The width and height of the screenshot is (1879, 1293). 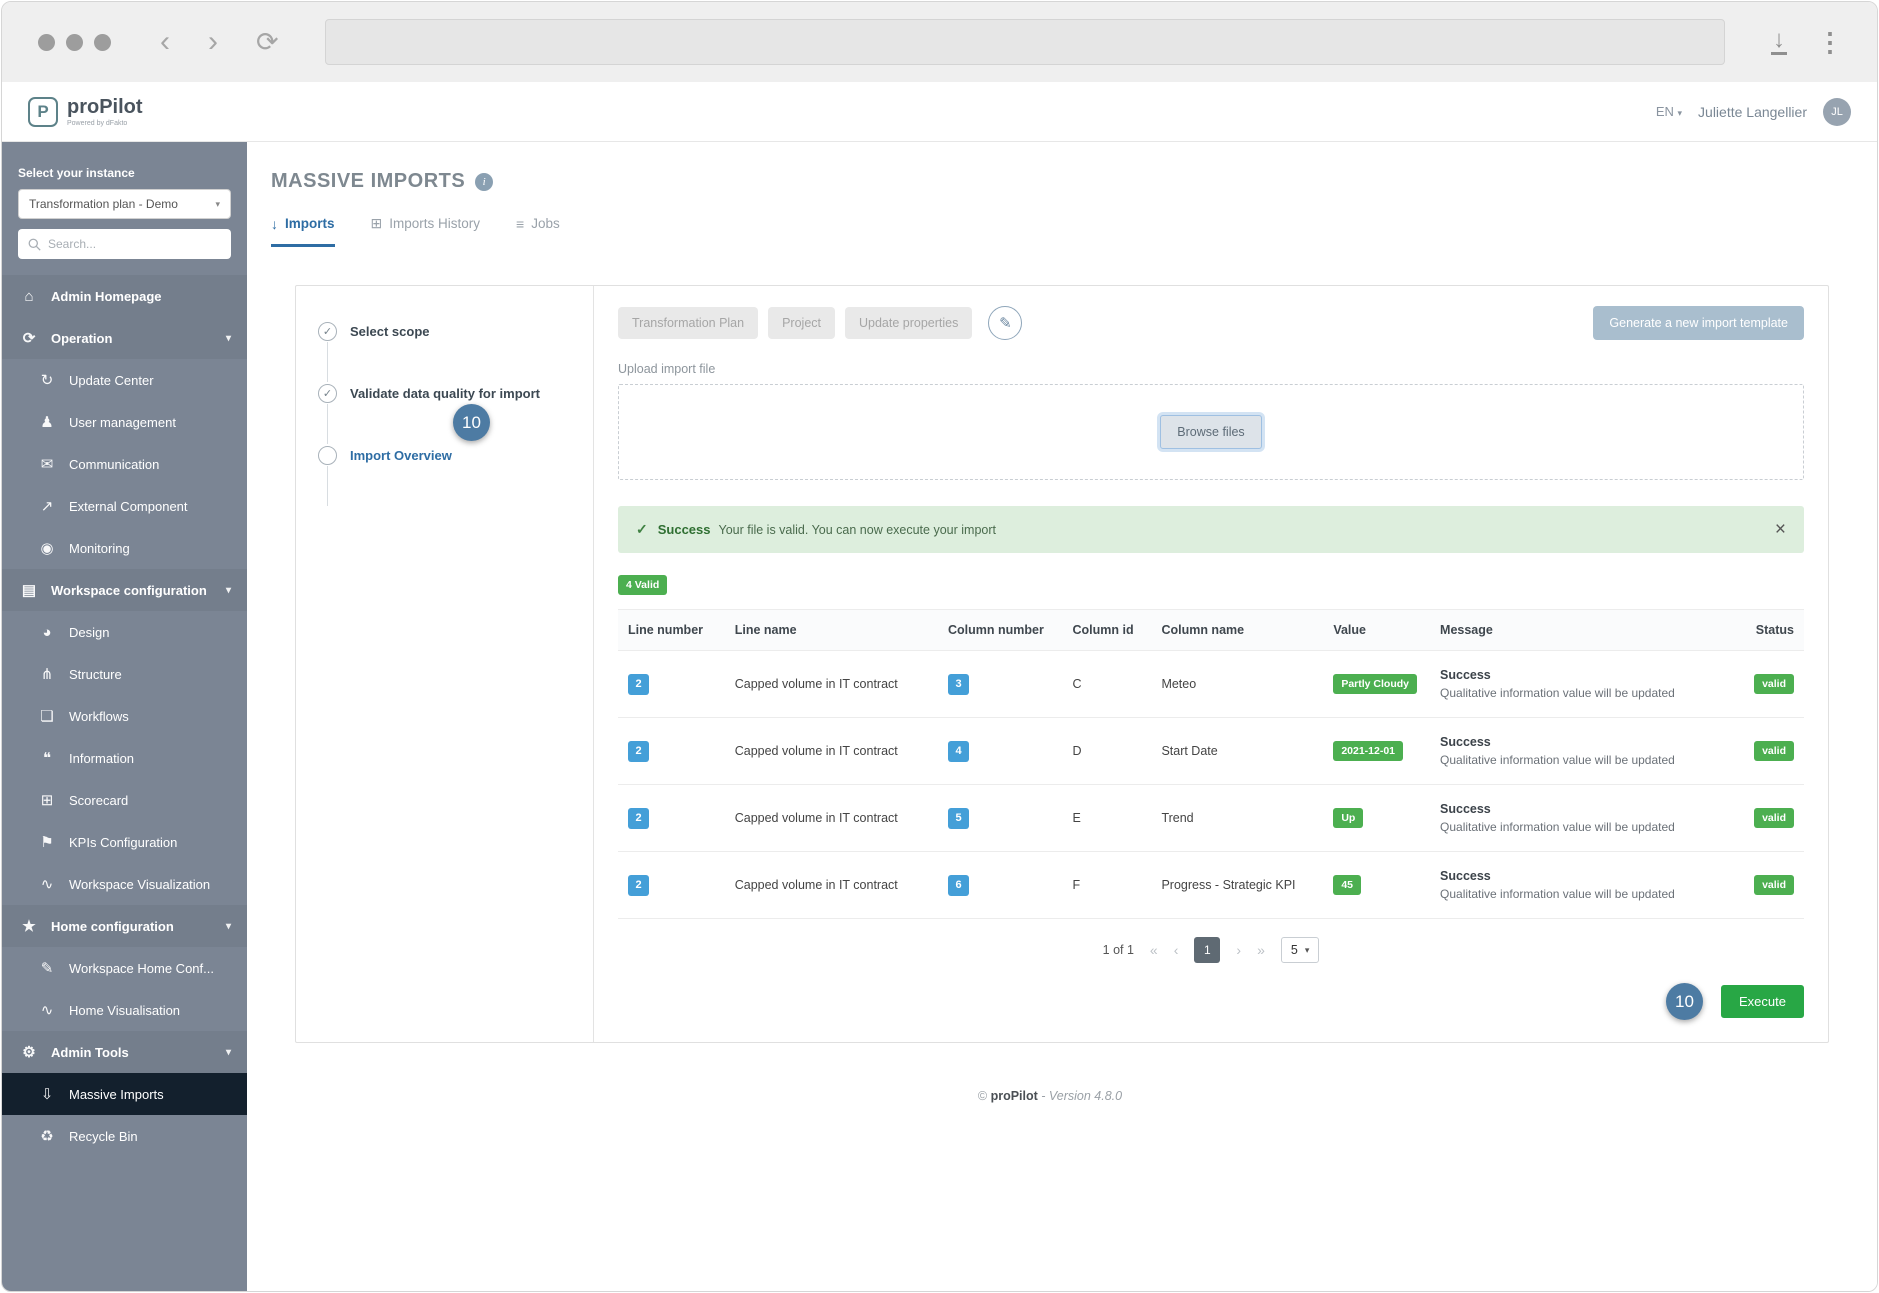 I want to click on value-cell: 2021-12-01, so click(x=1377, y=751).